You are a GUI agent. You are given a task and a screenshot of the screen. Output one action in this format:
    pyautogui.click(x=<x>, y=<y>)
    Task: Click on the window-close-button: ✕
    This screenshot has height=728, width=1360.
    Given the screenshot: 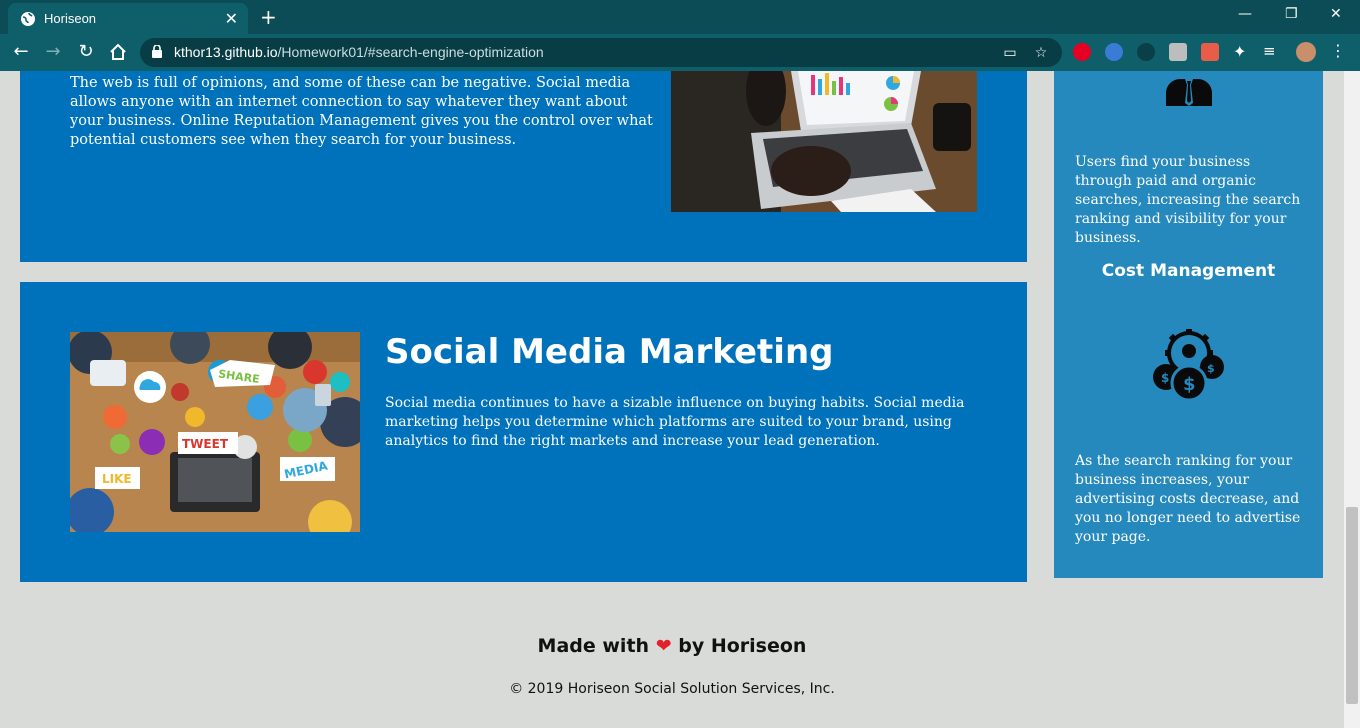 What is the action you would take?
    pyautogui.click(x=1336, y=14)
    